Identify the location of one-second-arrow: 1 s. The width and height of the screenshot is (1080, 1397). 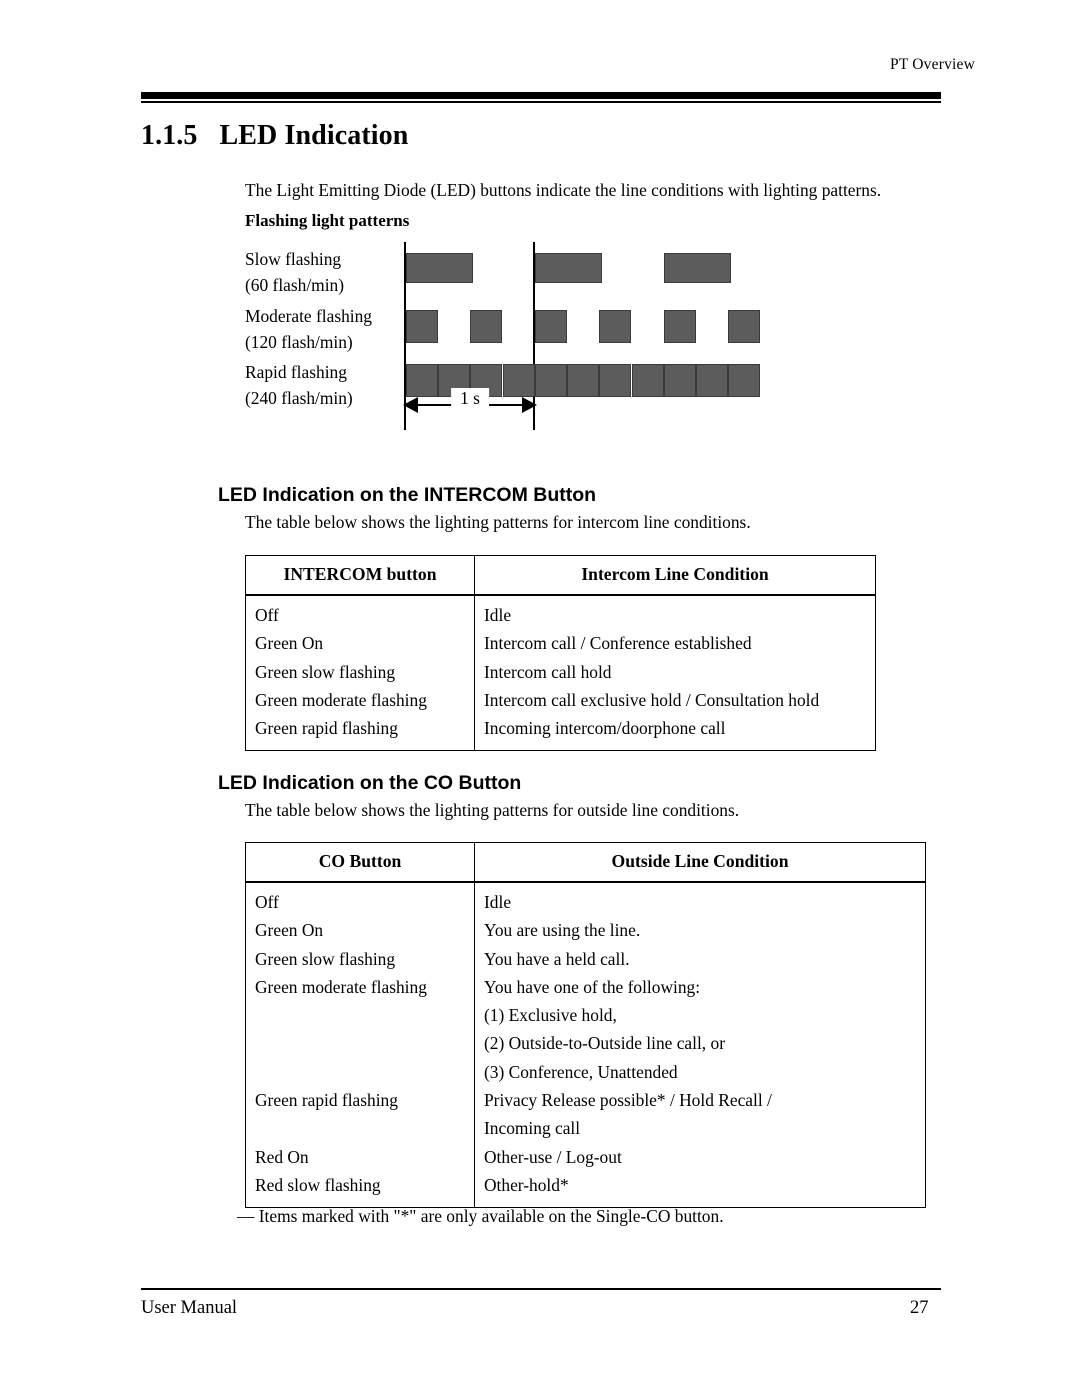
(470, 403).